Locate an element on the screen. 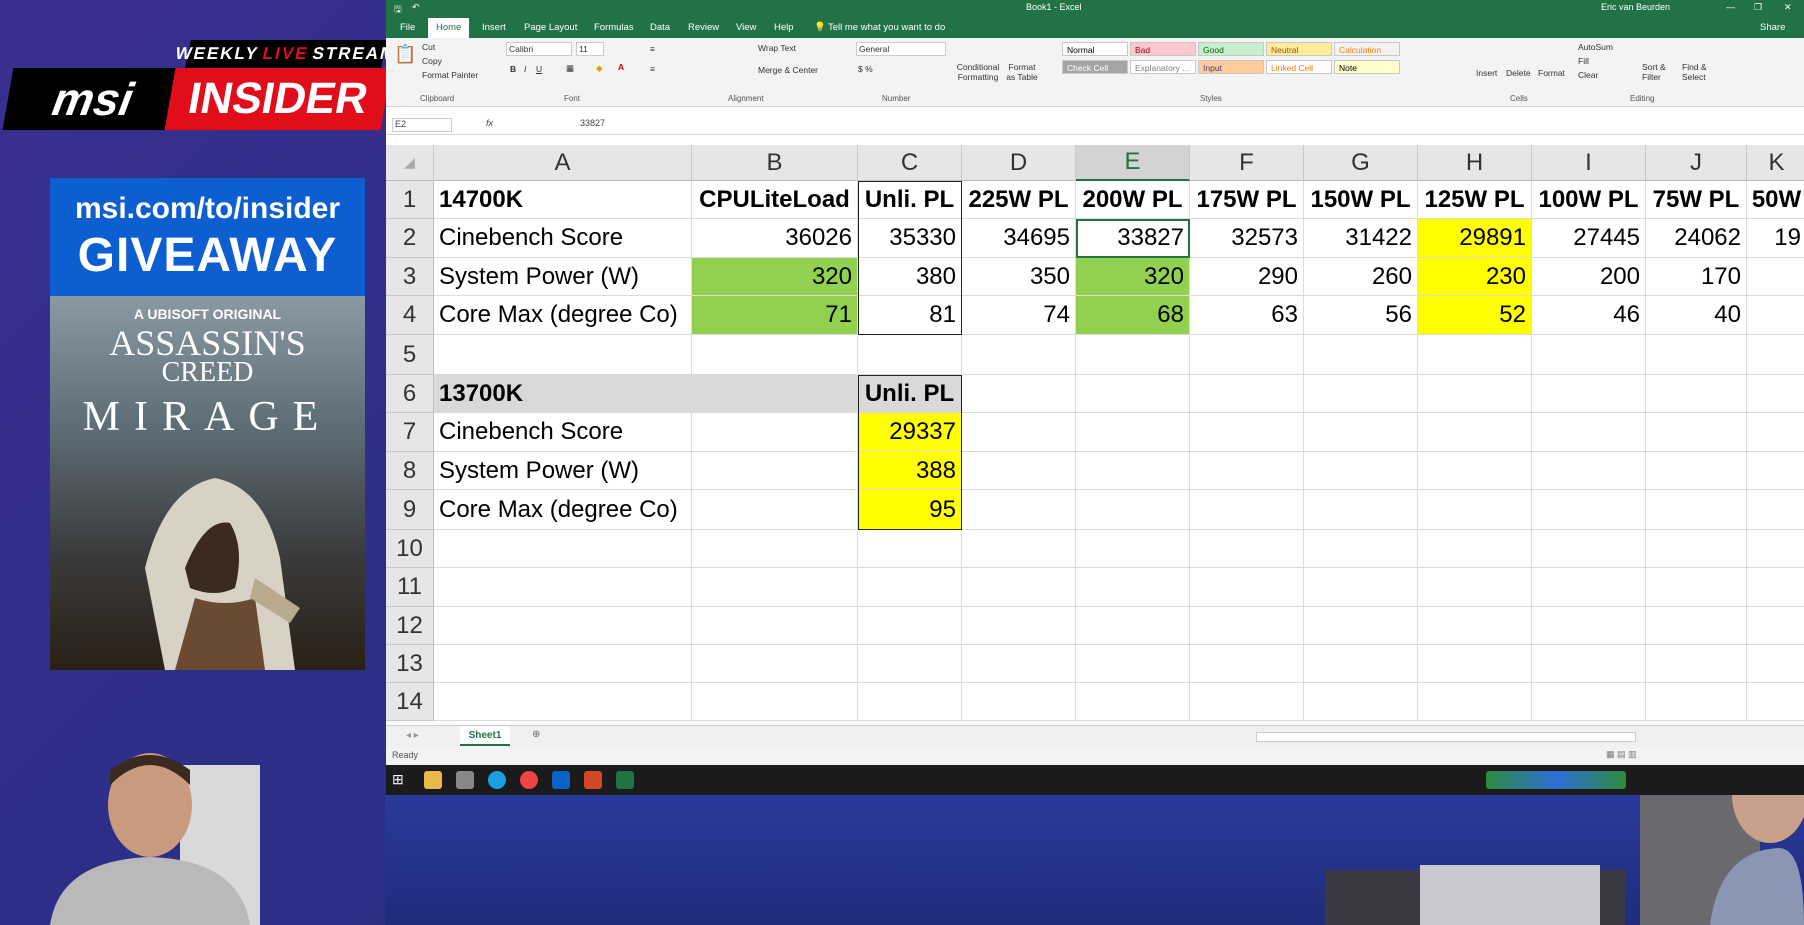 The height and width of the screenshot is (925, 1804). cell-style-calculation: Calculation is located at coordinates (1367, 49).